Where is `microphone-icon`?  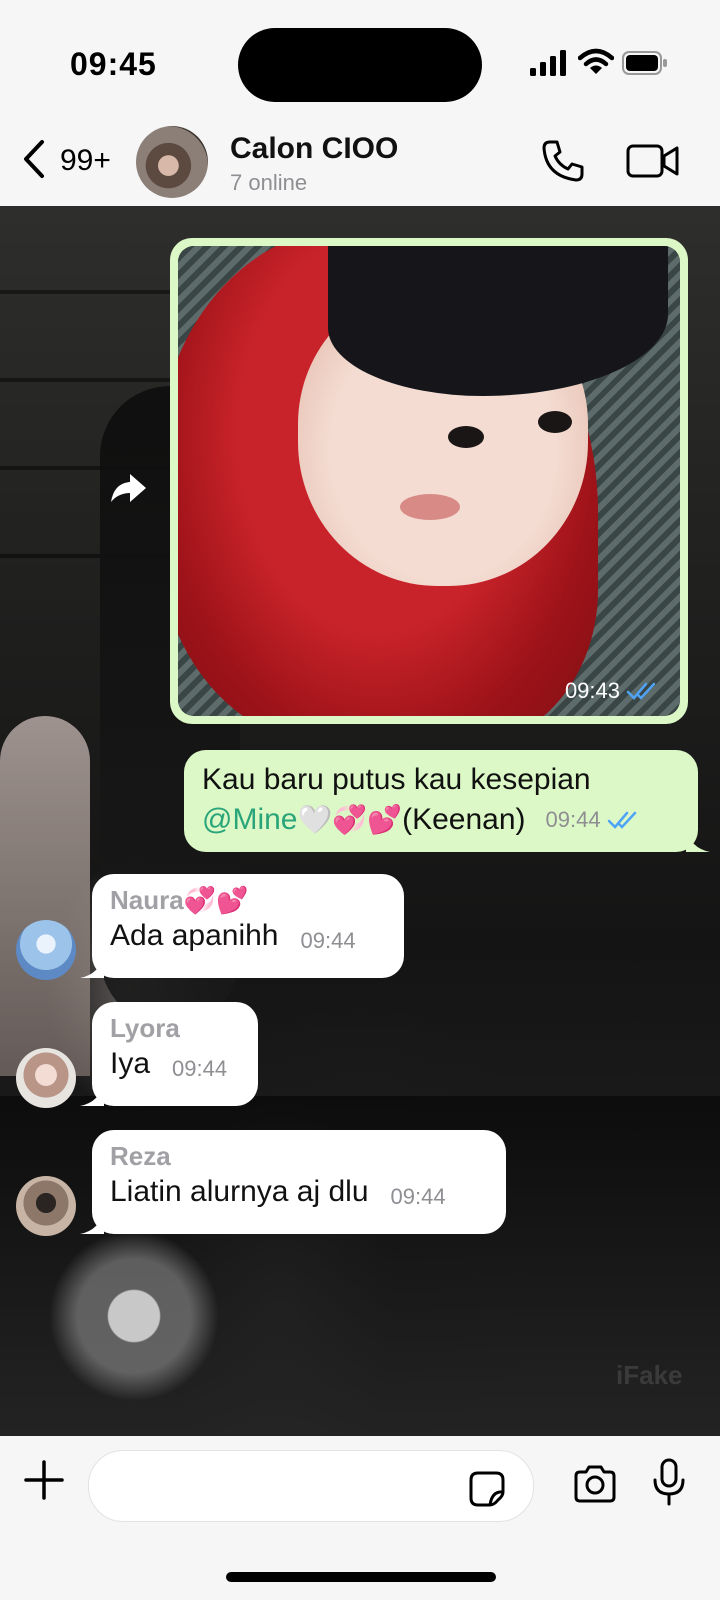 microphone-icon is located at coordinates (669, 1482).